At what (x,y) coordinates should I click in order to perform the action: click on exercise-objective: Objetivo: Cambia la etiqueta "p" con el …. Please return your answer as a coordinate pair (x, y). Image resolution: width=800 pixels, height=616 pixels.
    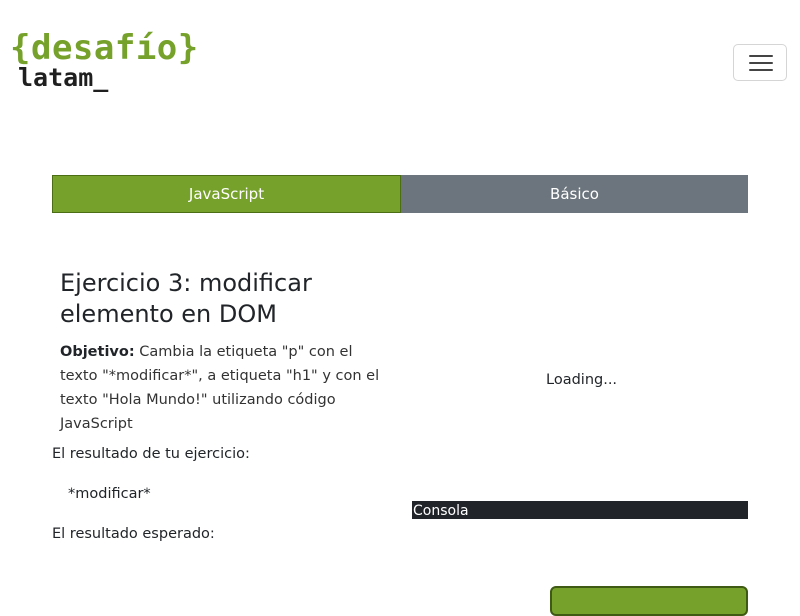
    Looking at the image, I should click on (225, 388).